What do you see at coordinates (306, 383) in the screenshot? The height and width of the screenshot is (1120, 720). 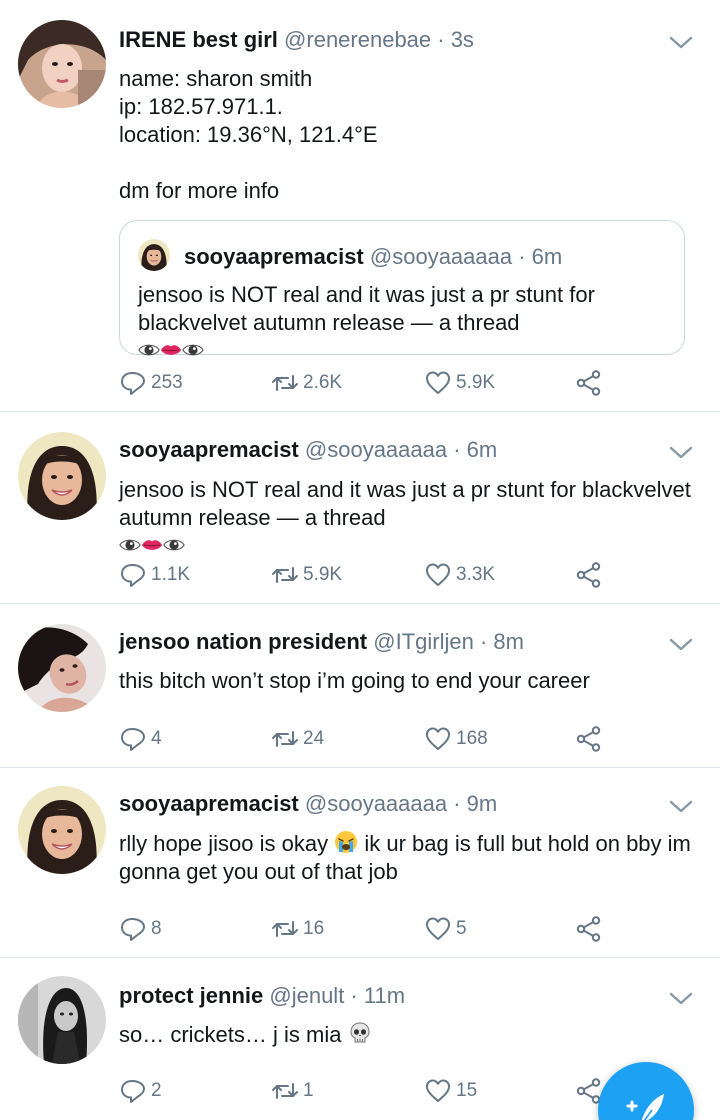 I see `retweet-button: 2.6K` at bounding box center [306, 383].